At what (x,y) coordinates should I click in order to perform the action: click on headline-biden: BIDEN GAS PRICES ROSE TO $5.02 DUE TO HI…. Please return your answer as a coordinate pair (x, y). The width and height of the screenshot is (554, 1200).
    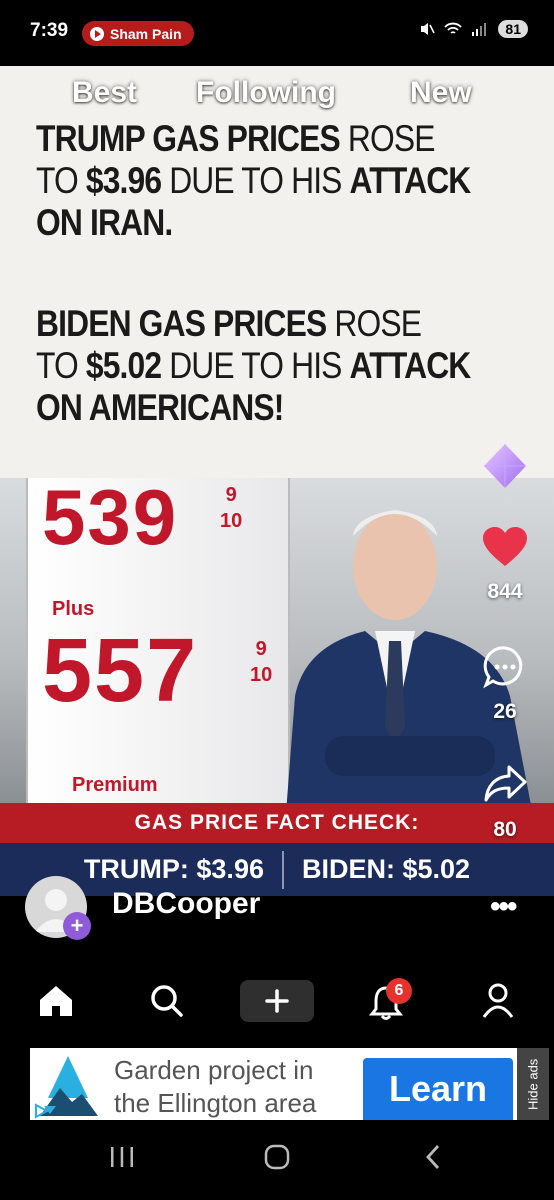
    Looking at the image, I should click on (253, 366).